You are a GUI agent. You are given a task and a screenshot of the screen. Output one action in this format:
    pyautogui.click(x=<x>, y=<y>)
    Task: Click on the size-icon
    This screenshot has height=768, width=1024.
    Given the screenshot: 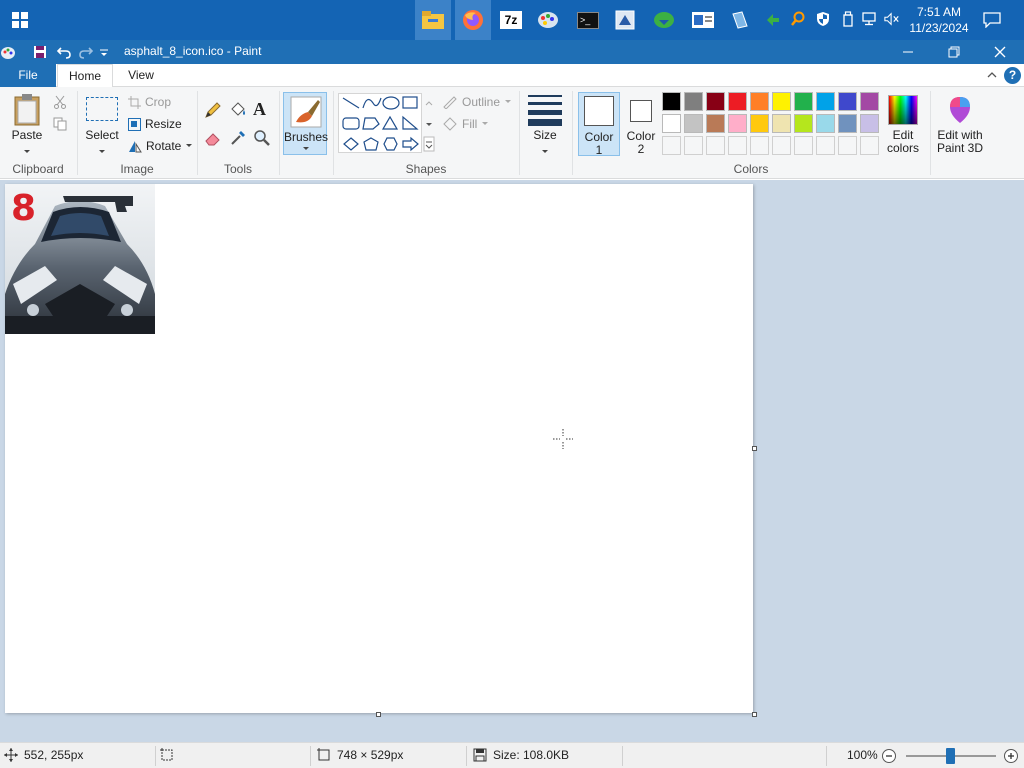 What is the action you would take?
    pyautogui.click(x=545, y=110)
    